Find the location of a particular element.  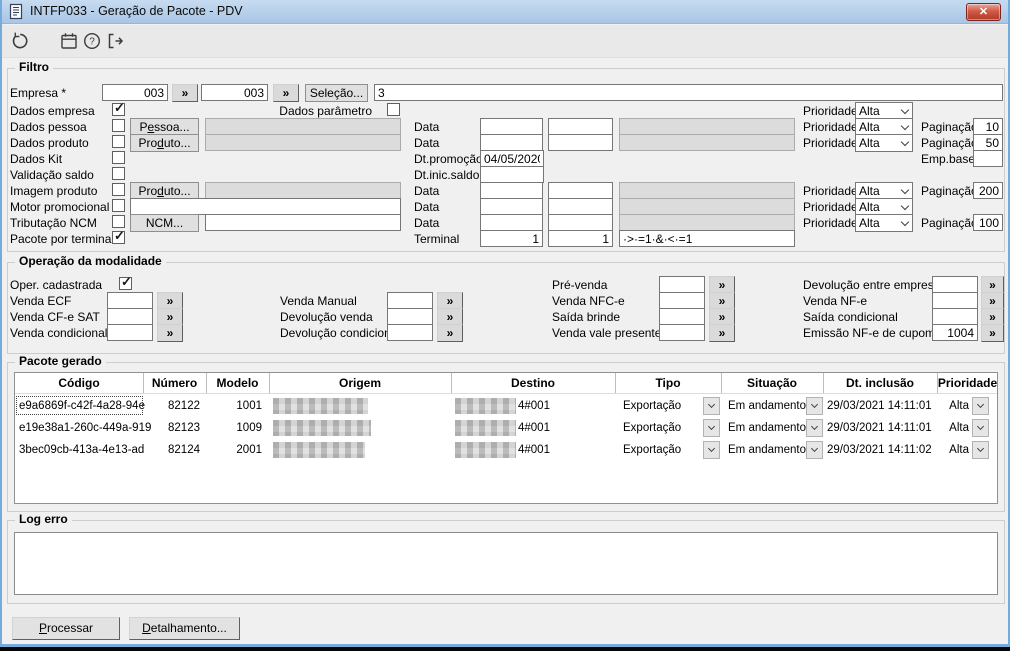

devolucao-condicional-lookup-button: » is located at coordinates (450, 333).